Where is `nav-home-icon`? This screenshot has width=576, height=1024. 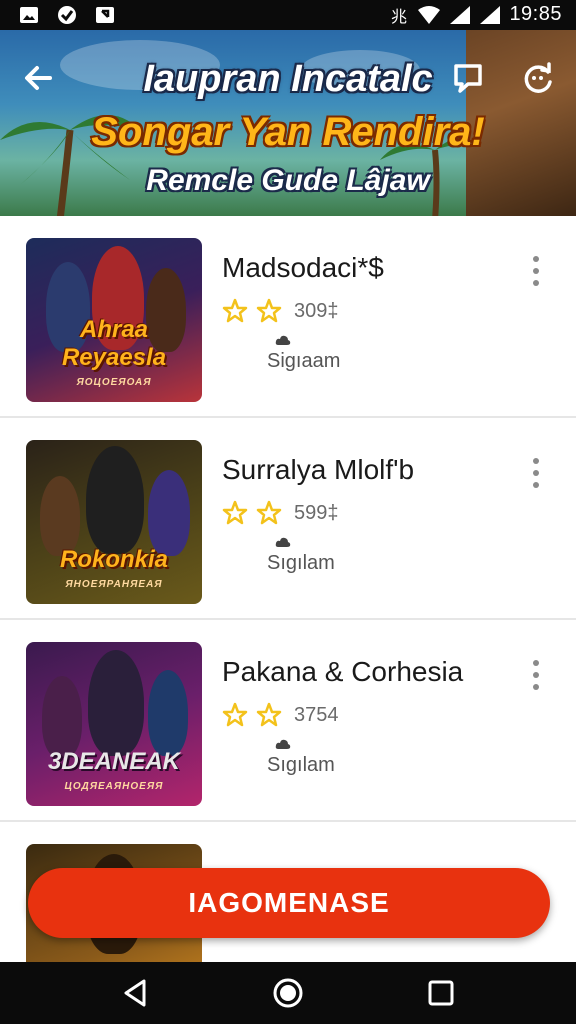
nav-home-icon is located at coordinates (288, 993).